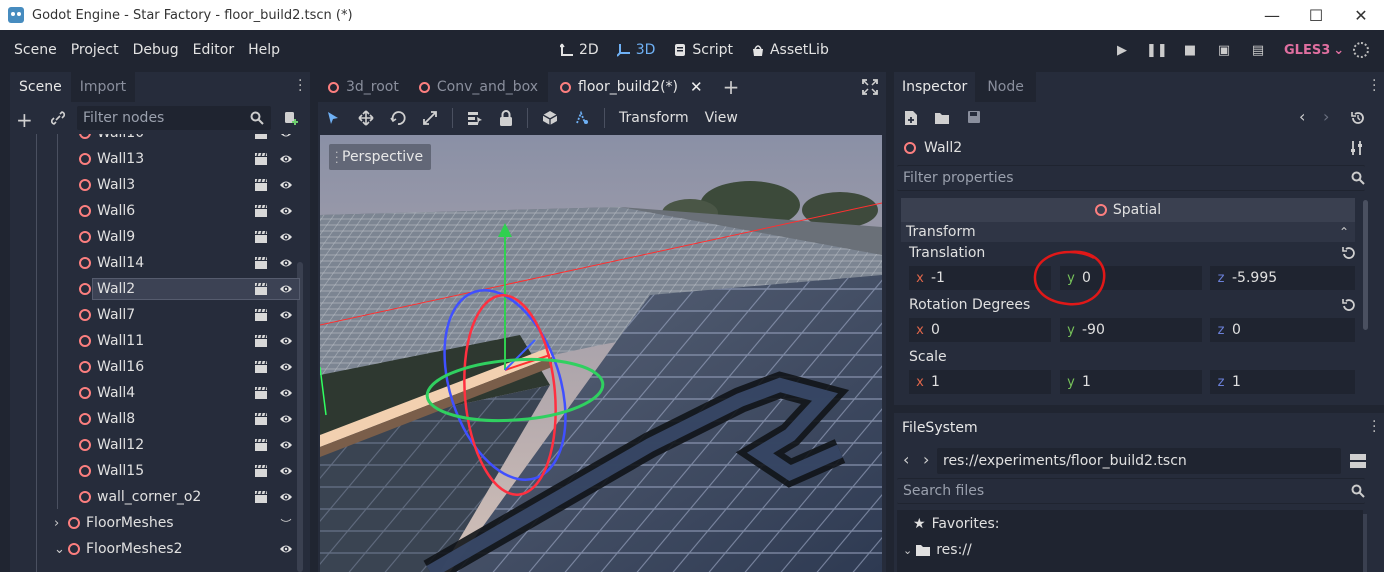 The image size is (1384, 572). Describe the element at coordinates (363, 87) in the screenshot. I see `tab-3d-root: 3d_root` at that location.